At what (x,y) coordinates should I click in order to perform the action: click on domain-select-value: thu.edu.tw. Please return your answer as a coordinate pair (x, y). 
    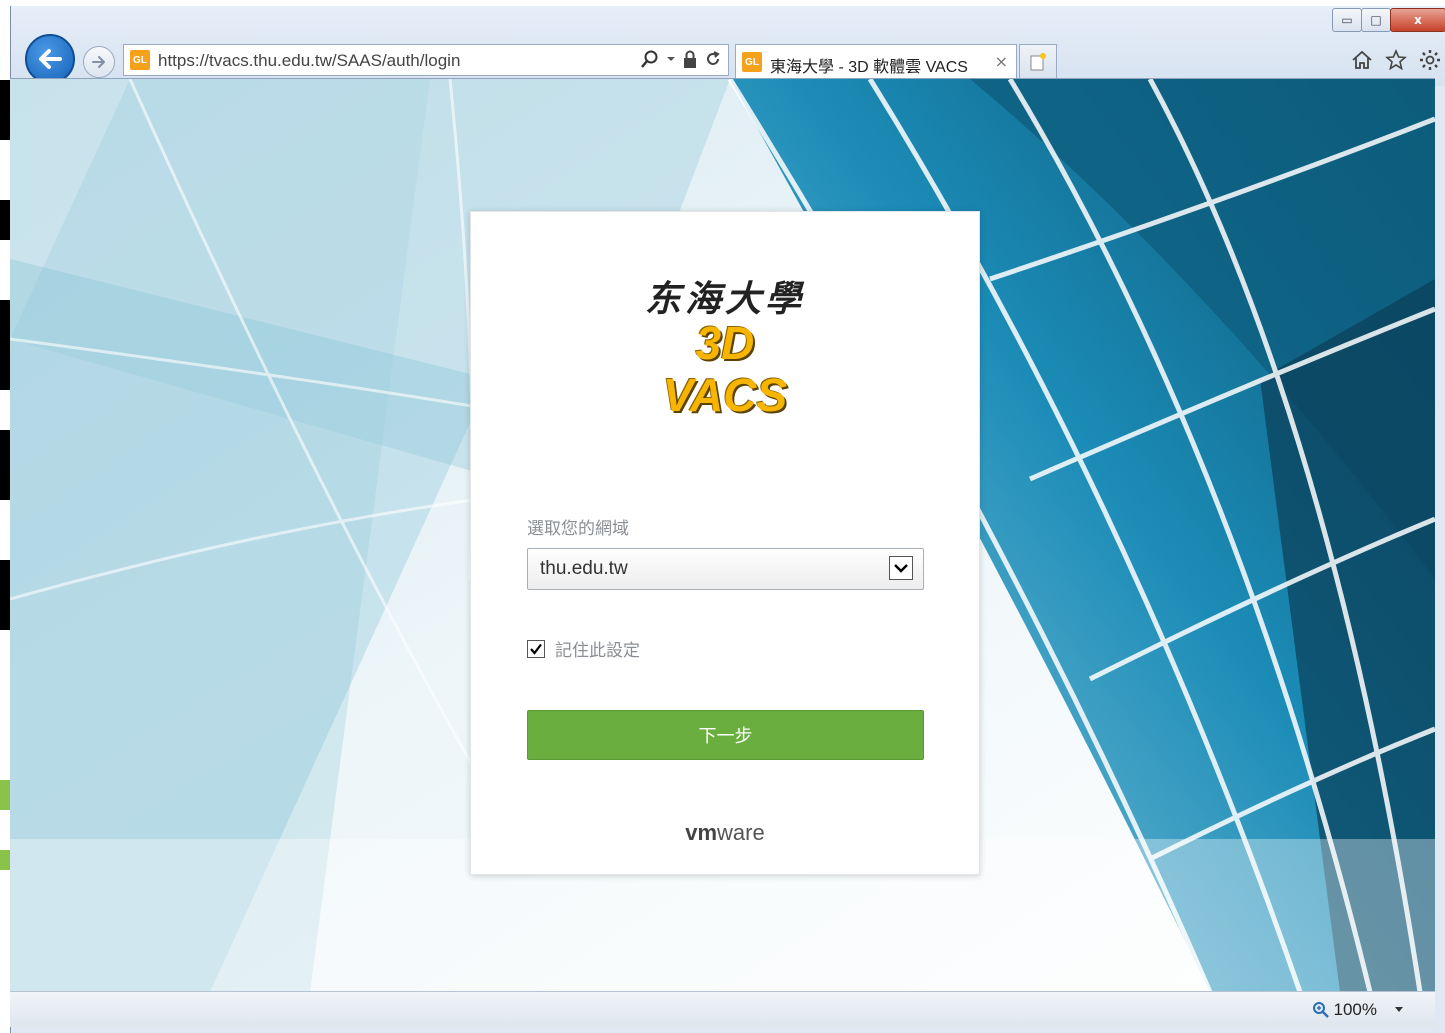
    Looking at the image, I should click on (584, 568).